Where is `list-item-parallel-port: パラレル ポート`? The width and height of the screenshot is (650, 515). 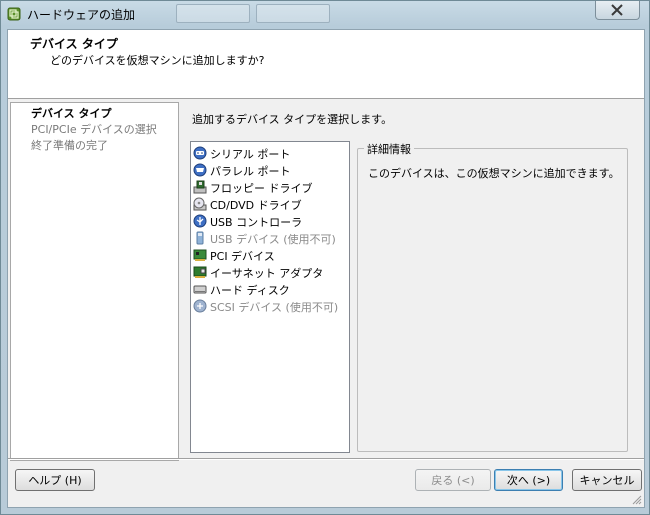
list-item-parallel-port: パラレル ポート is located at coordinates (268, 170).